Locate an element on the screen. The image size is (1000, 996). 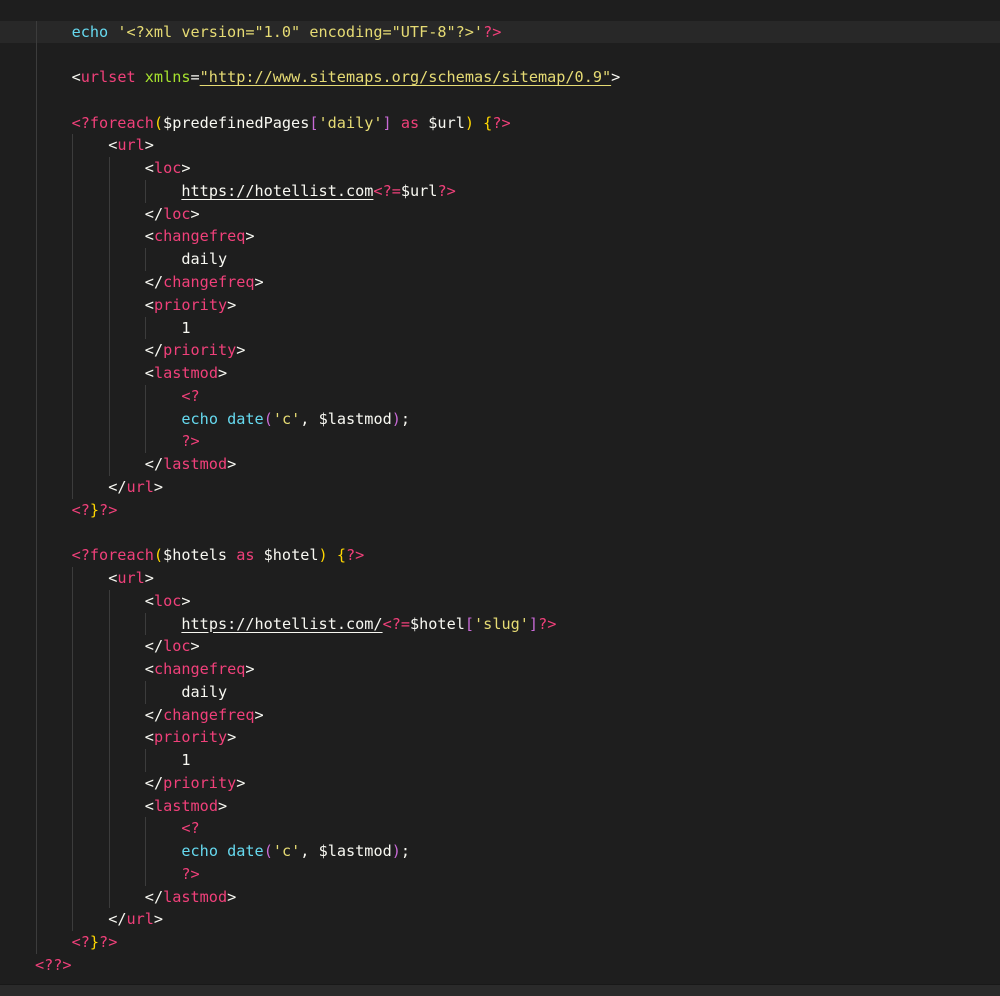
code-text: <? is located at coordinates (190, 828).